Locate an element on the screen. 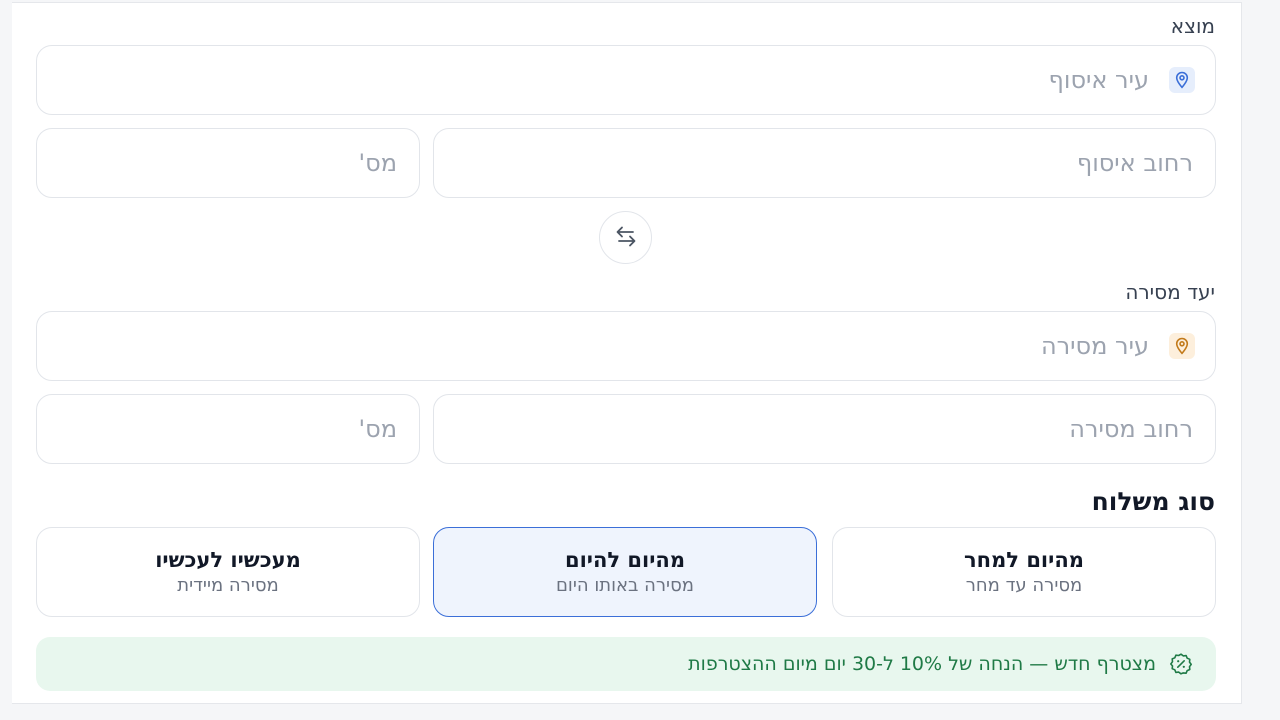 This screenshot has width=1280, height=720. swap-button is located at coordinates (625, 237).